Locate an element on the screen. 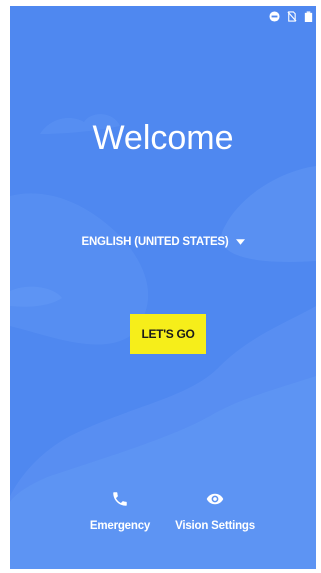 The height and width of the screenshot is (573, 321). phone-icon is located at coordinates (120, 499).